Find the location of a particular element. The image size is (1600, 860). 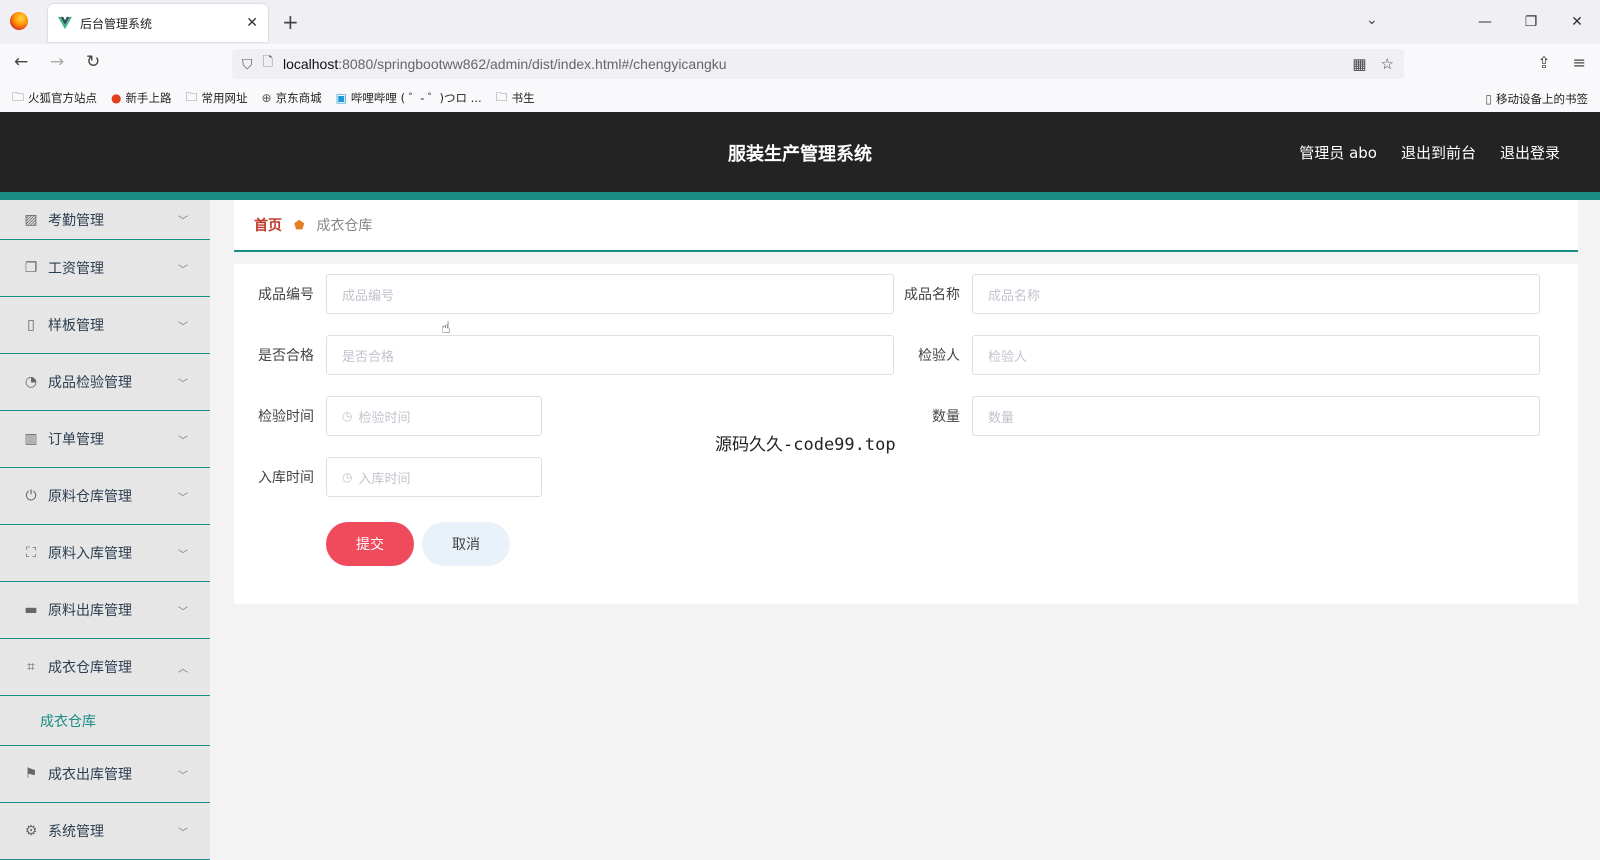

window-close-icon: ✕ is located at coordinates (1577, 22).